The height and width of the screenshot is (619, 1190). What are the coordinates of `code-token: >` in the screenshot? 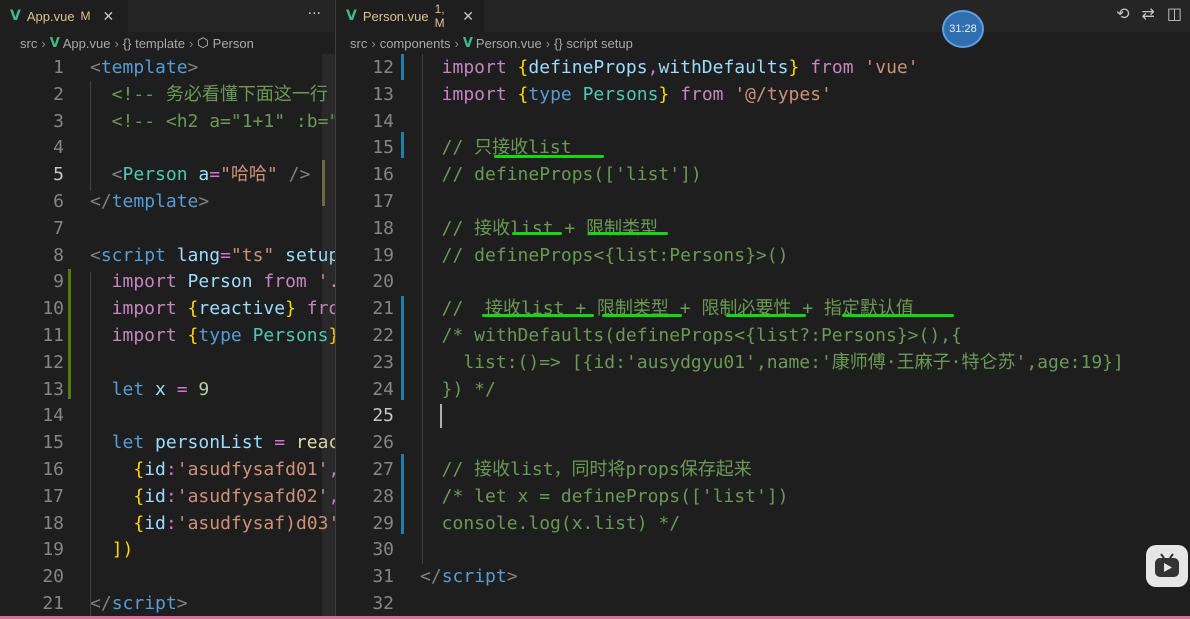 It's located at (182, 603).